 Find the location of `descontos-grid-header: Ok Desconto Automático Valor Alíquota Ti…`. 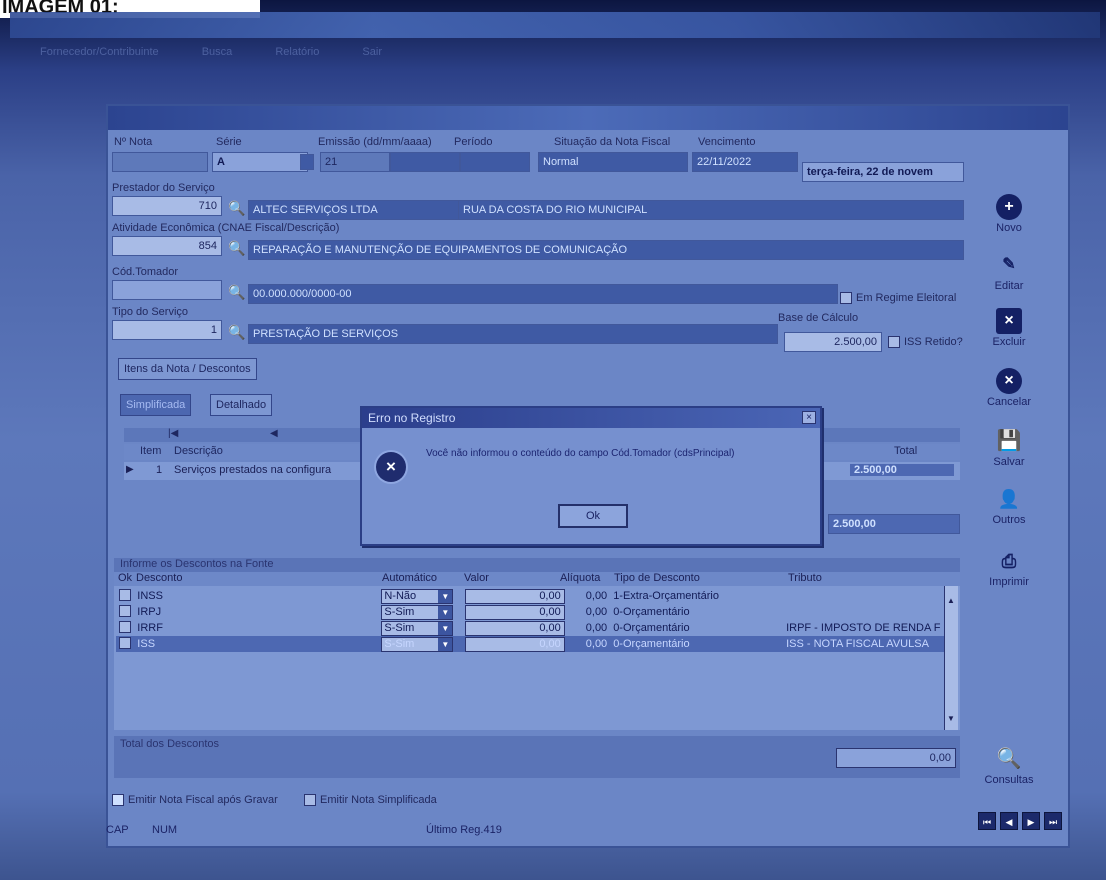

descontos-grid-header: Ok Desconto Automático Valor Alíquota Ti… is located at coordinates (537, 579).